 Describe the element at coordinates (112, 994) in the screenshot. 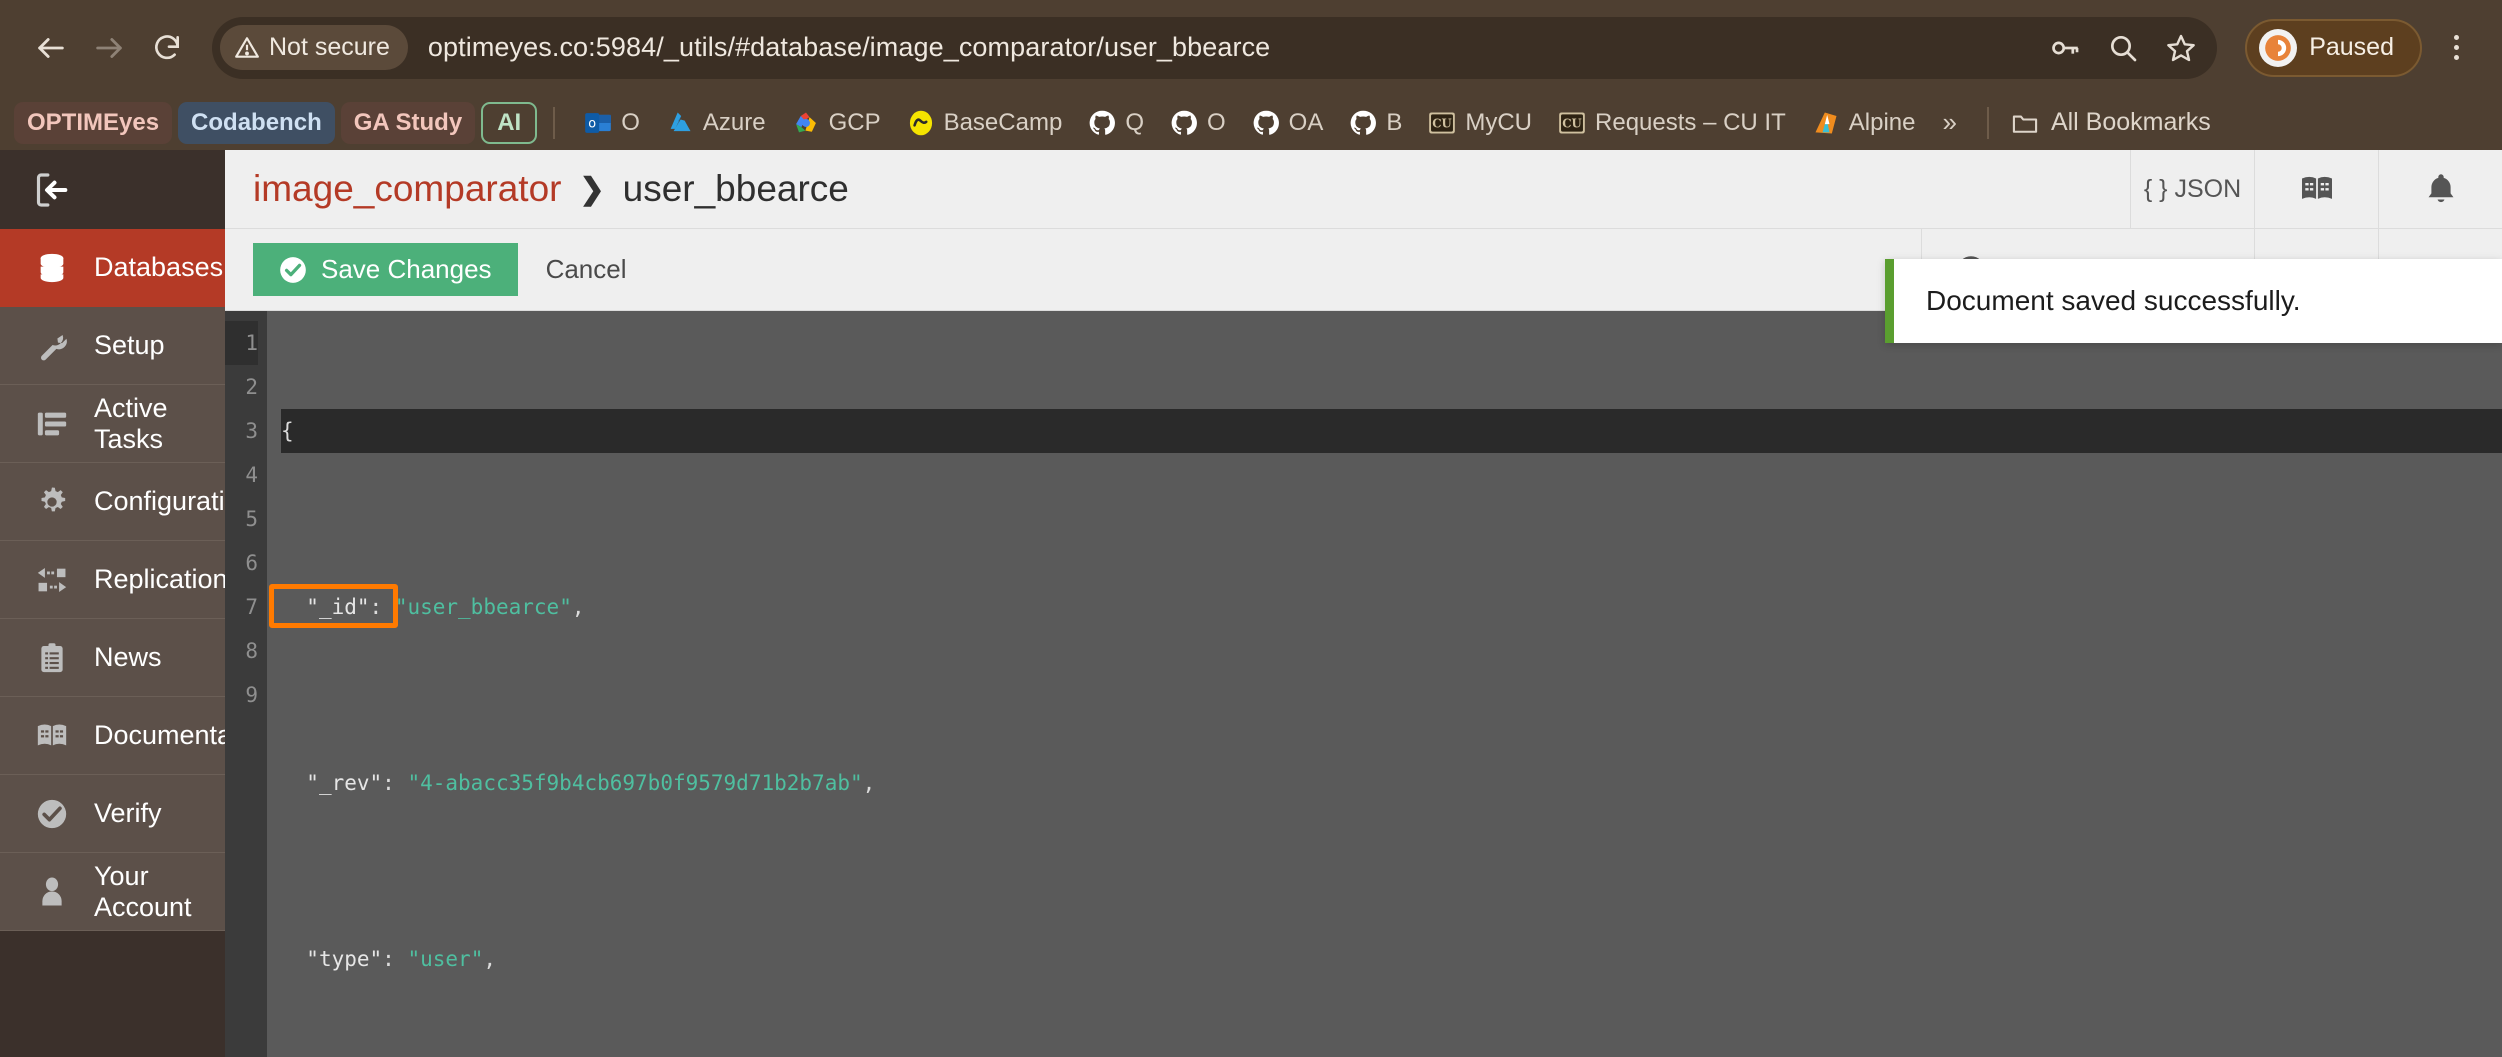

I see `sidebar-filler` at that location.